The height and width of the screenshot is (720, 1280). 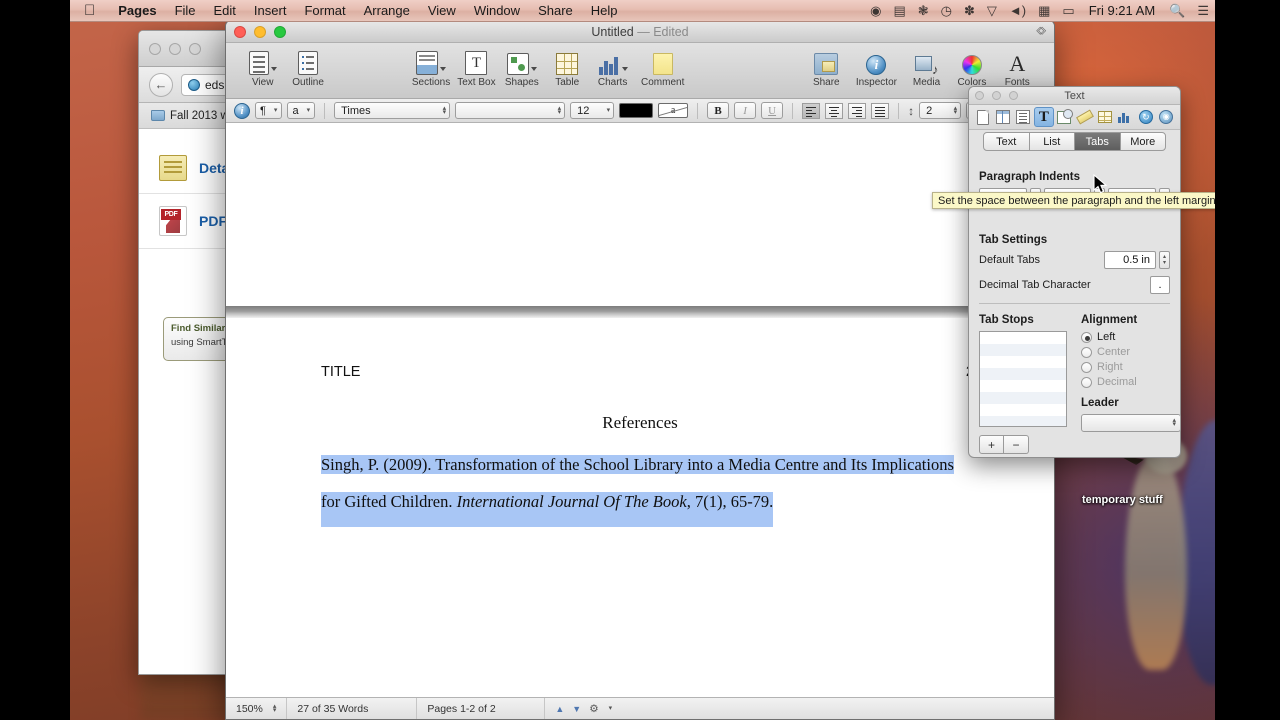 What do you see at coordinates (604, 11) in the screenshot?
I see `menu-item-help: Help` at bounding box center [604, 11].